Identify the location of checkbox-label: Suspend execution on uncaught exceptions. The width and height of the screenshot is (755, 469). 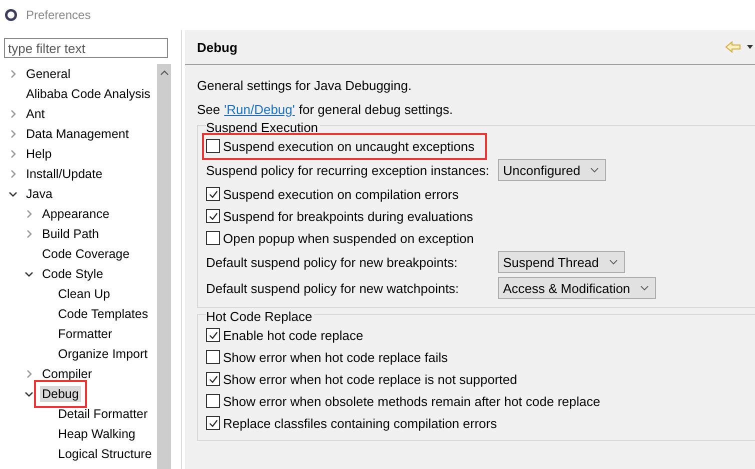
(349, 146).